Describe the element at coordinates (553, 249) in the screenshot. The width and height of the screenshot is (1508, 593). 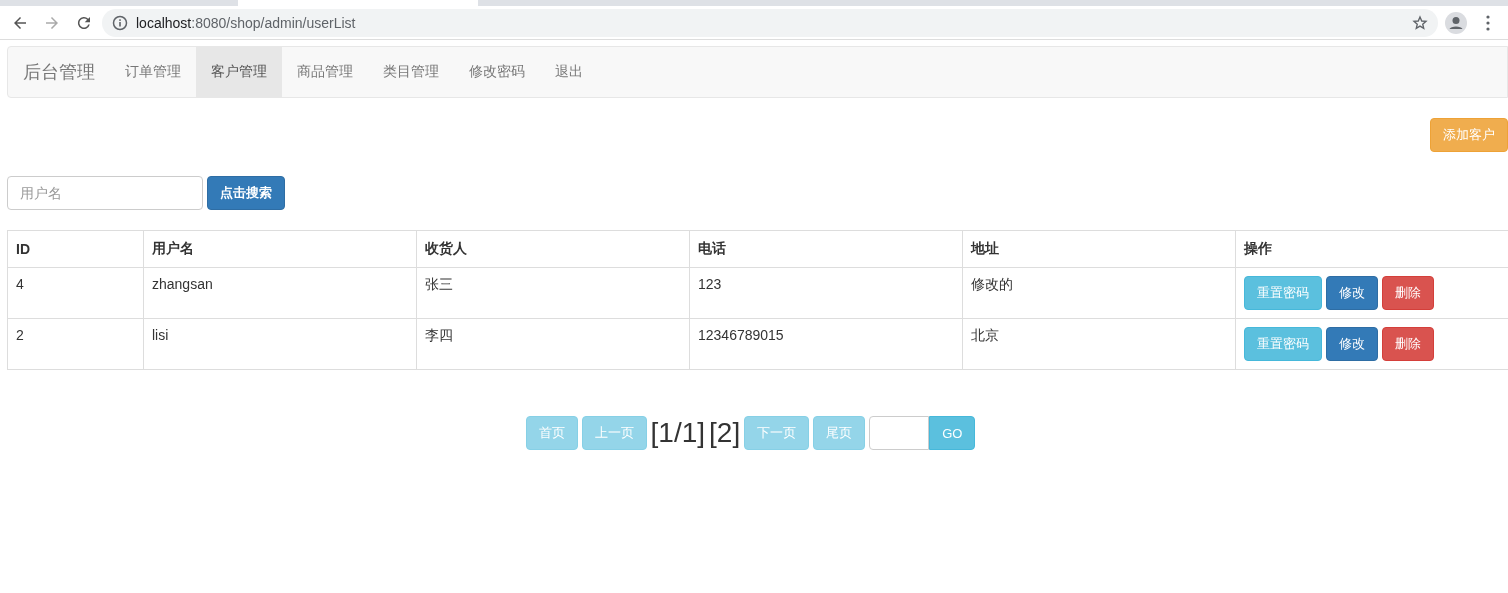
I see `column-header: 收货人` at that location.